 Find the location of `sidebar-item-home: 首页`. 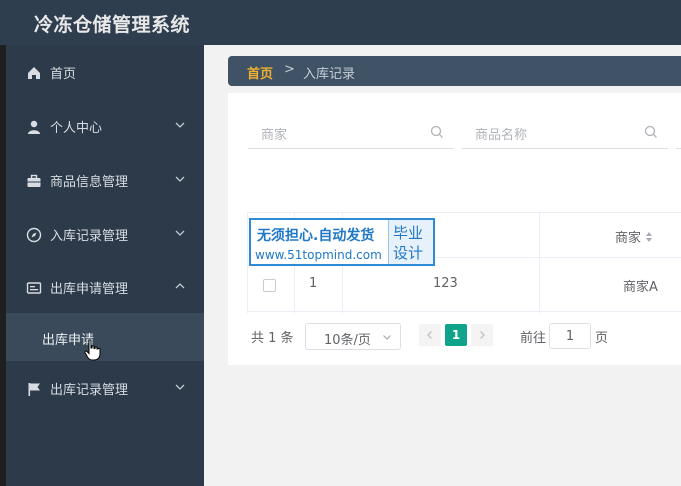

sidebar-item-home: 首页 is located at coordinates (105, 72).